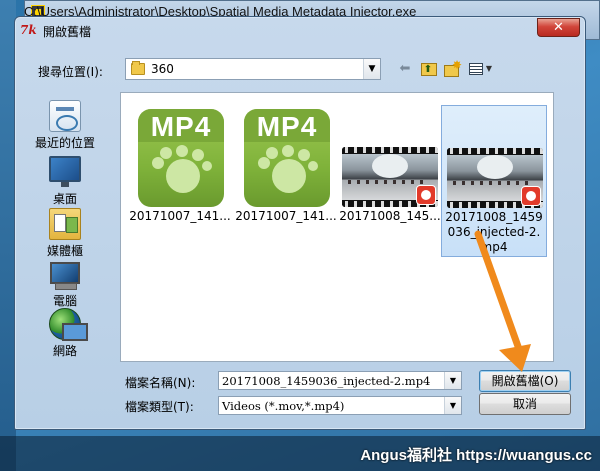 Image resolution: width=600 pixels, height=471 pixels. Describe the element at coordinates (515, 358) in the screenshot. I see `annotation-arrow-head` at that location.